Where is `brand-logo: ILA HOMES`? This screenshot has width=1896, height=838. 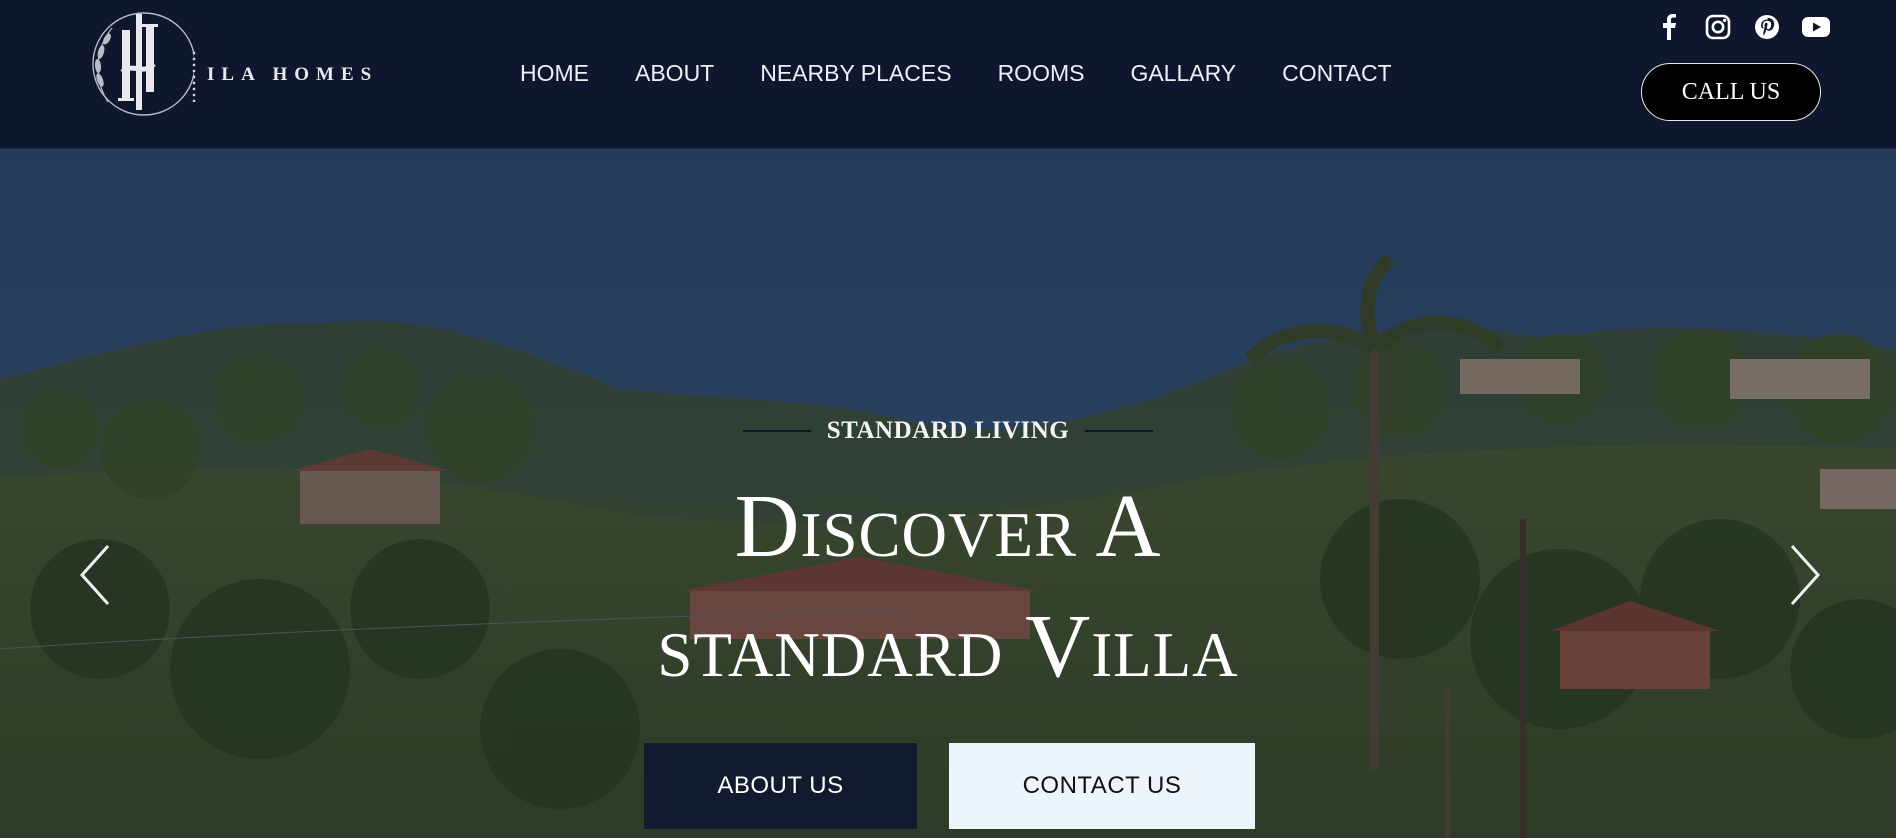
brand-logo: ILA HOMES is located at coordinates (239, 64).